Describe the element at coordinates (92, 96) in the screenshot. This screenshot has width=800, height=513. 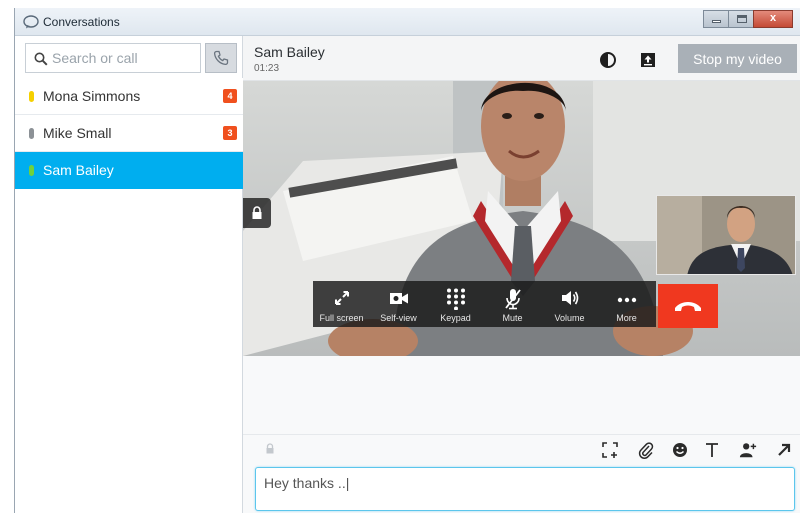
I see `conversation-name: Mona Simmons` at that location.